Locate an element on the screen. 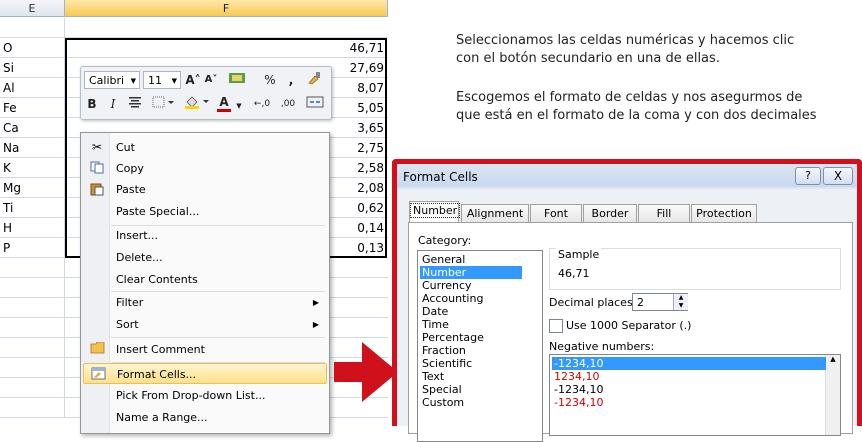 The width and height of the screenshot is (862, 442). tab-font: Font is located at coordinates (556, 213).